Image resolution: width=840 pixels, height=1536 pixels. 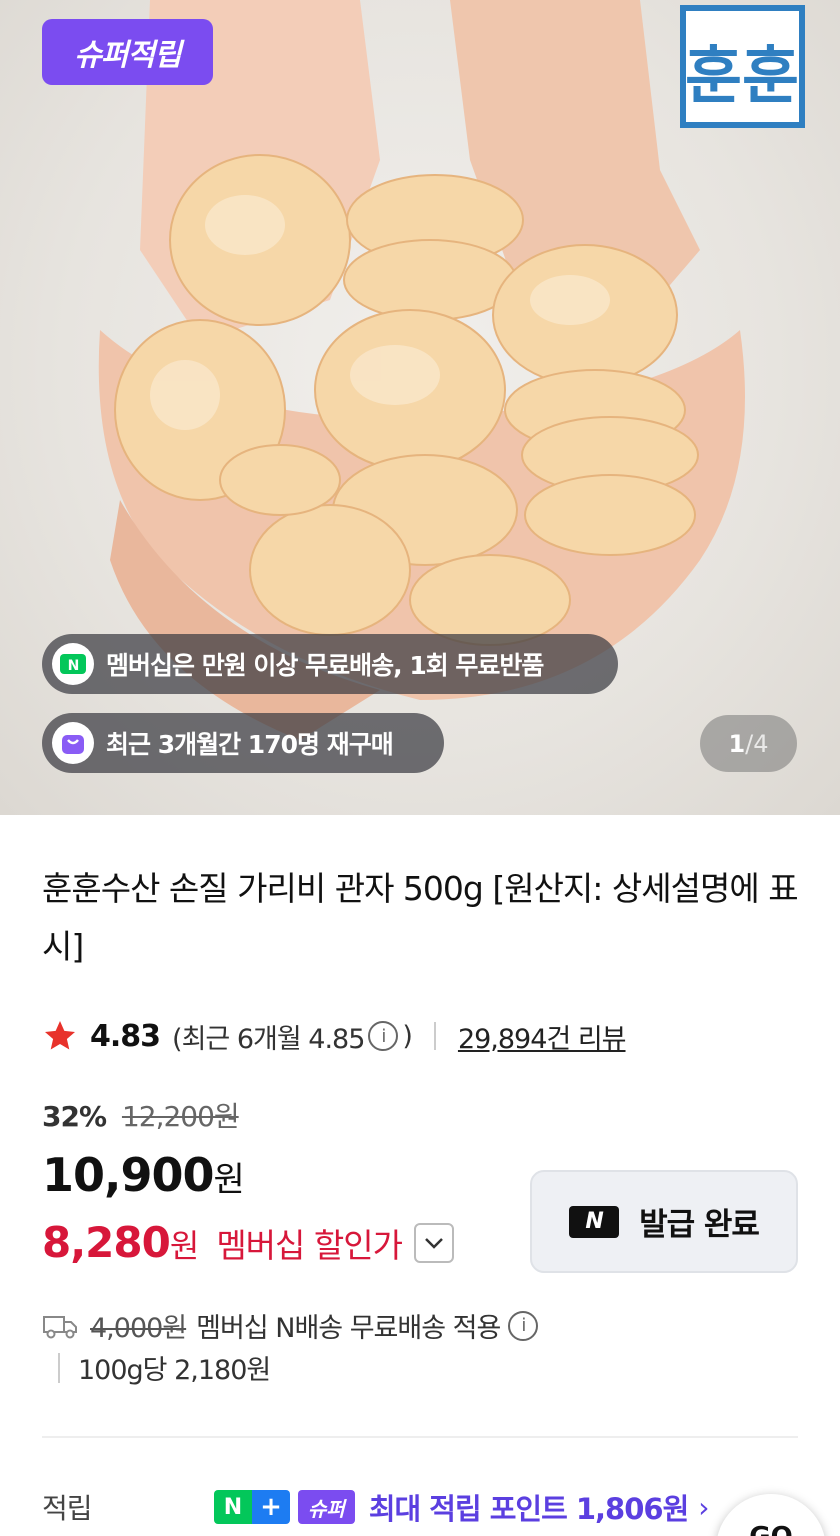 What do you see at coordinates (138, 1328) in the screenshot?
I see `original-shipping-fee: 4,000원` at bounding box center [138, 1328].